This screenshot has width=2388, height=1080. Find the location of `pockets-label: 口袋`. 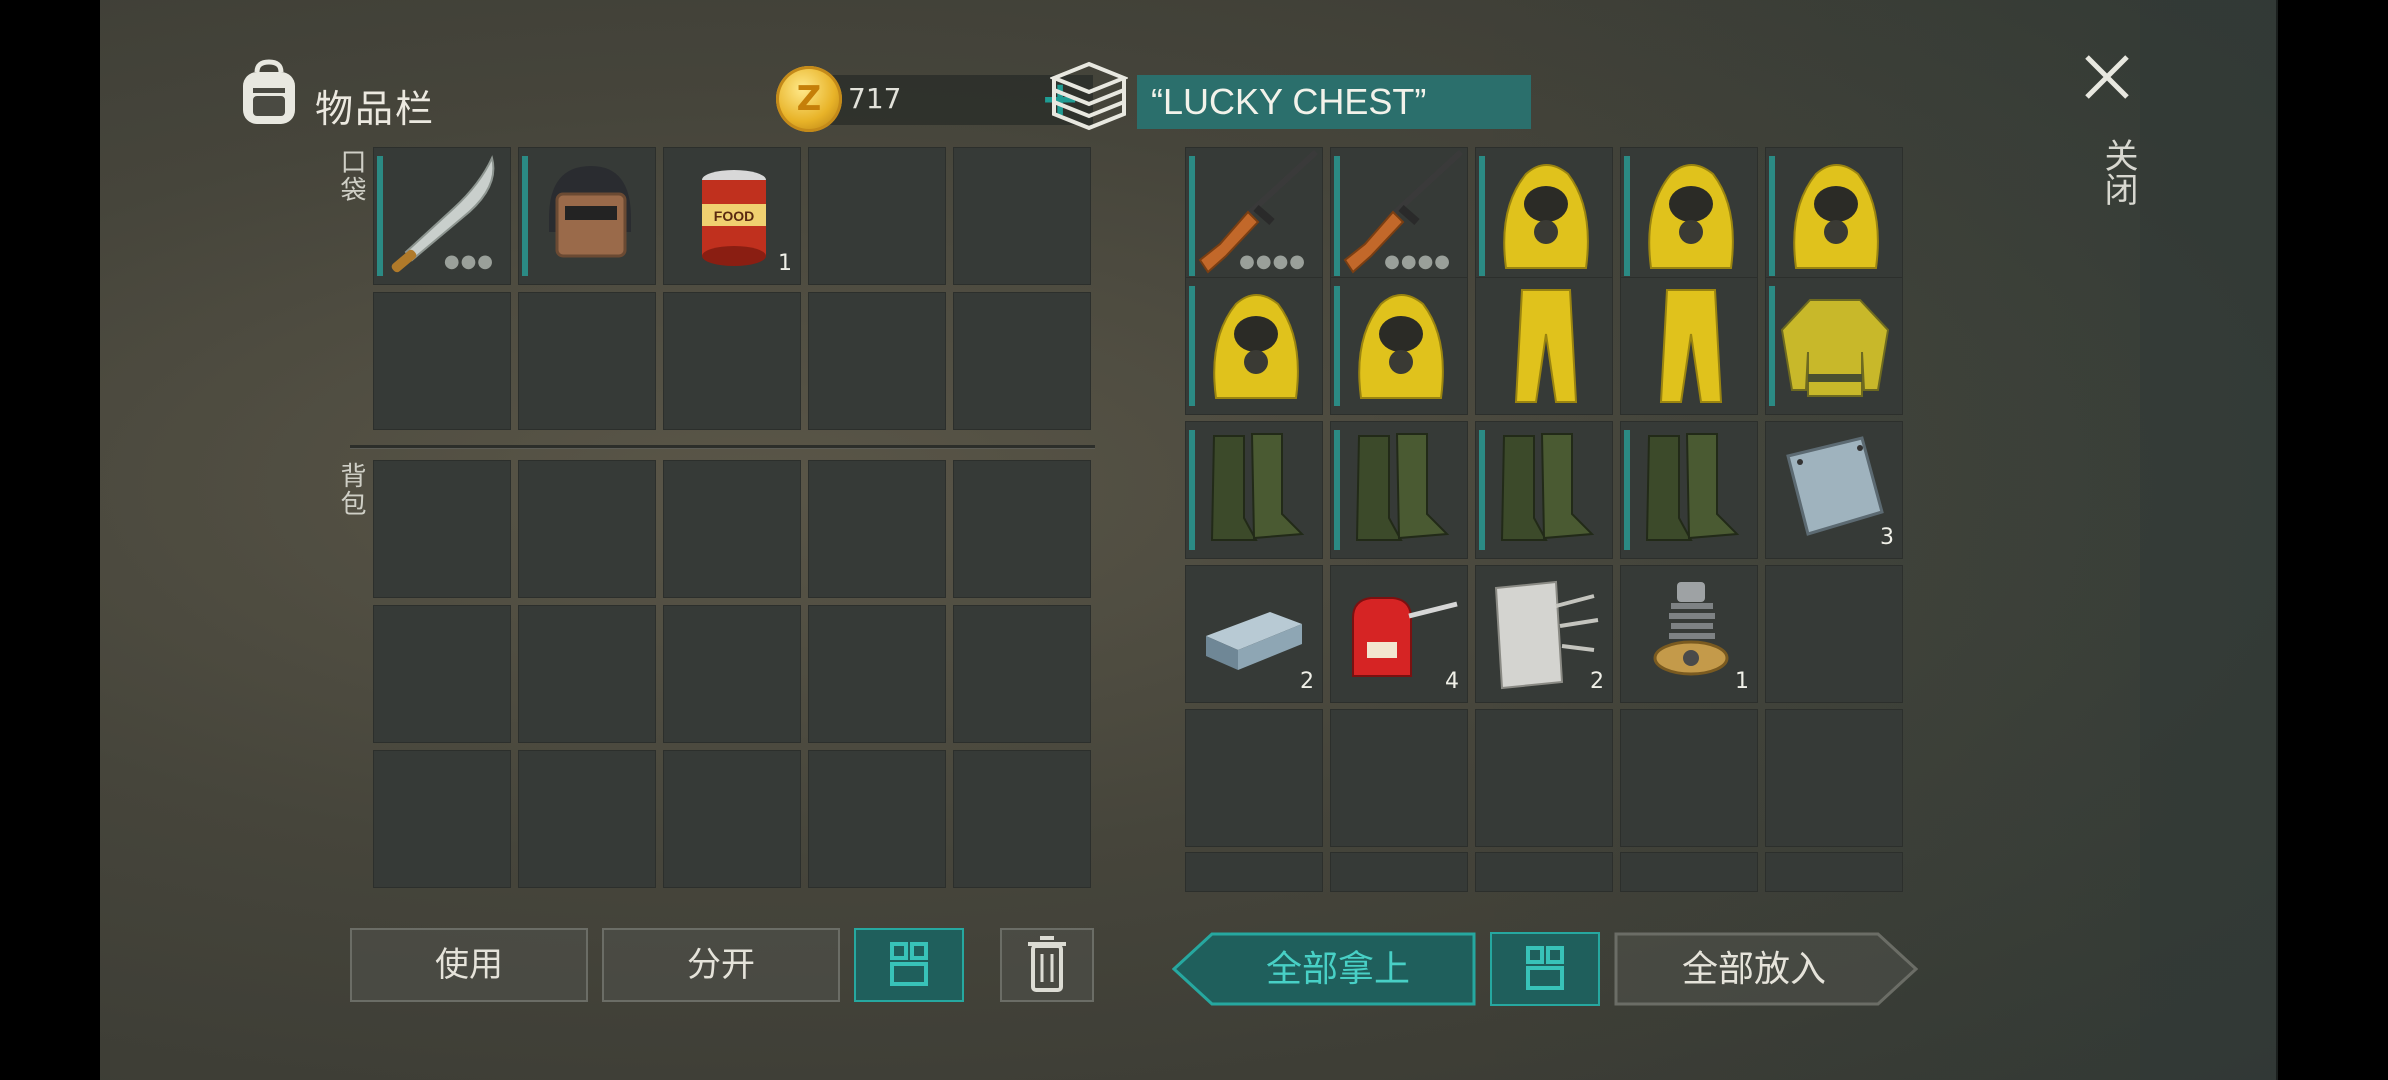

pockets-label: 口袋 is located at coordinates (351, 176).